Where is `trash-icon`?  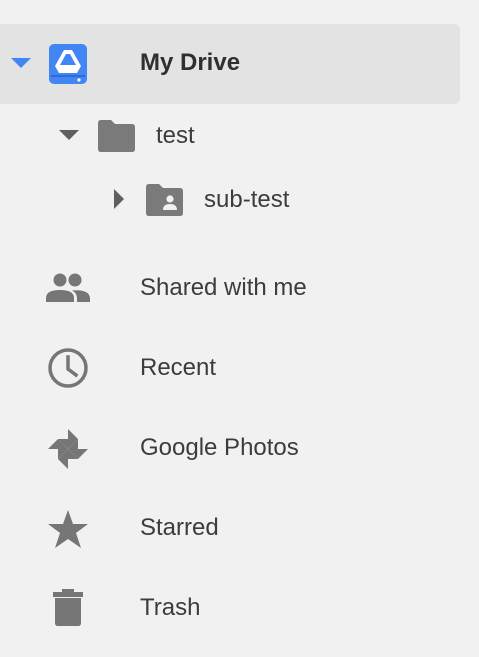
trash-icon is located at coordinates (68, 608).